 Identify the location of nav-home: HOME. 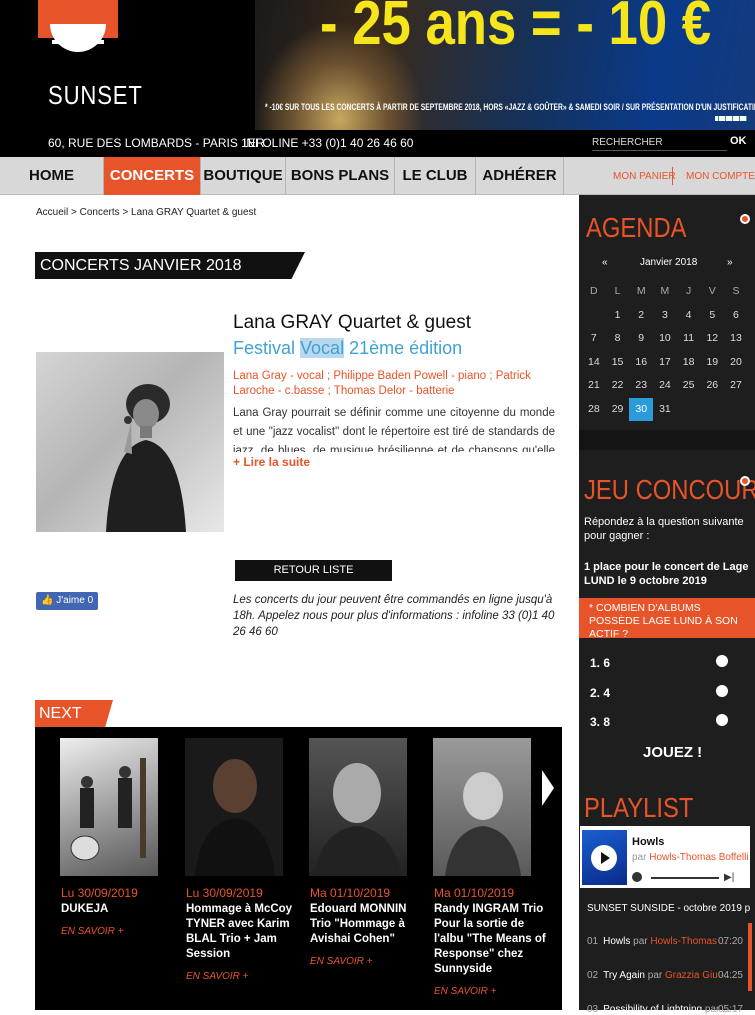
(52, 176).